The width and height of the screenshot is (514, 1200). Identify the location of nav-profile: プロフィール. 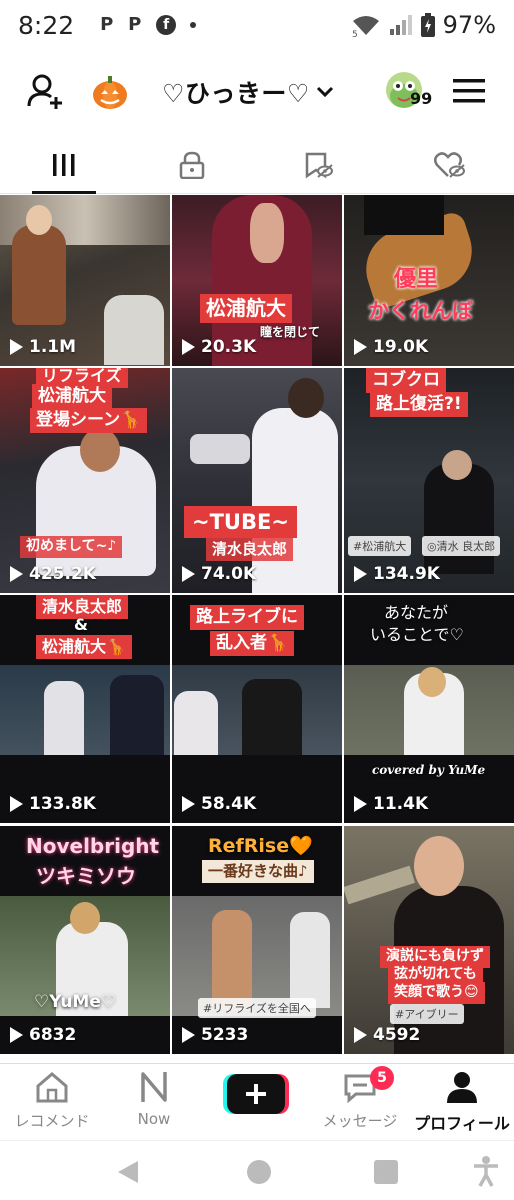
(462, 1102).